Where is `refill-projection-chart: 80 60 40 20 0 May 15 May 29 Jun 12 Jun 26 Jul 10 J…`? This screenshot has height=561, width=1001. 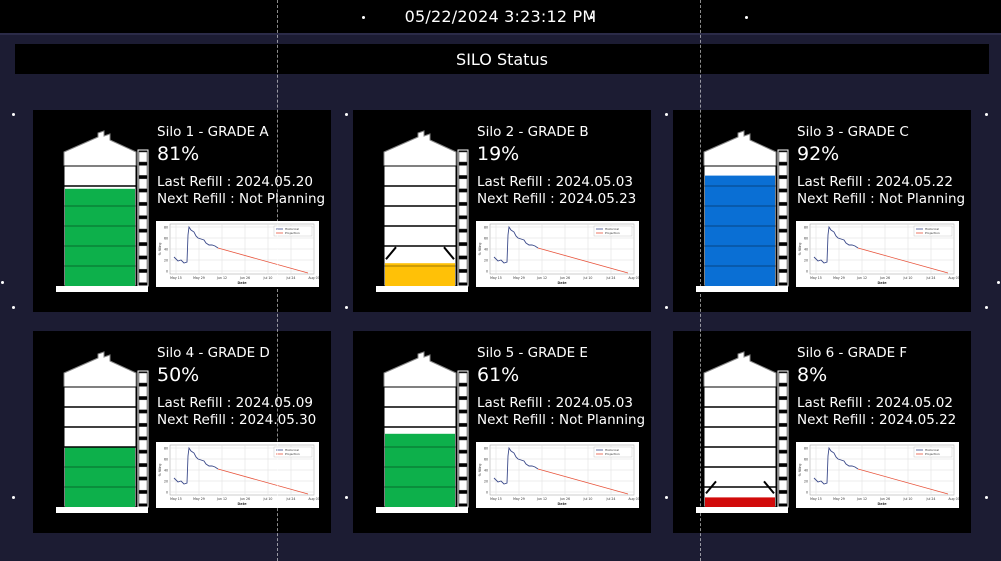
refill-projection-chart: 80 60 40 20 0 May 15 May 29 Jun 12 Jun 26 Jul 10 J… is located at coordinates (878, 254).